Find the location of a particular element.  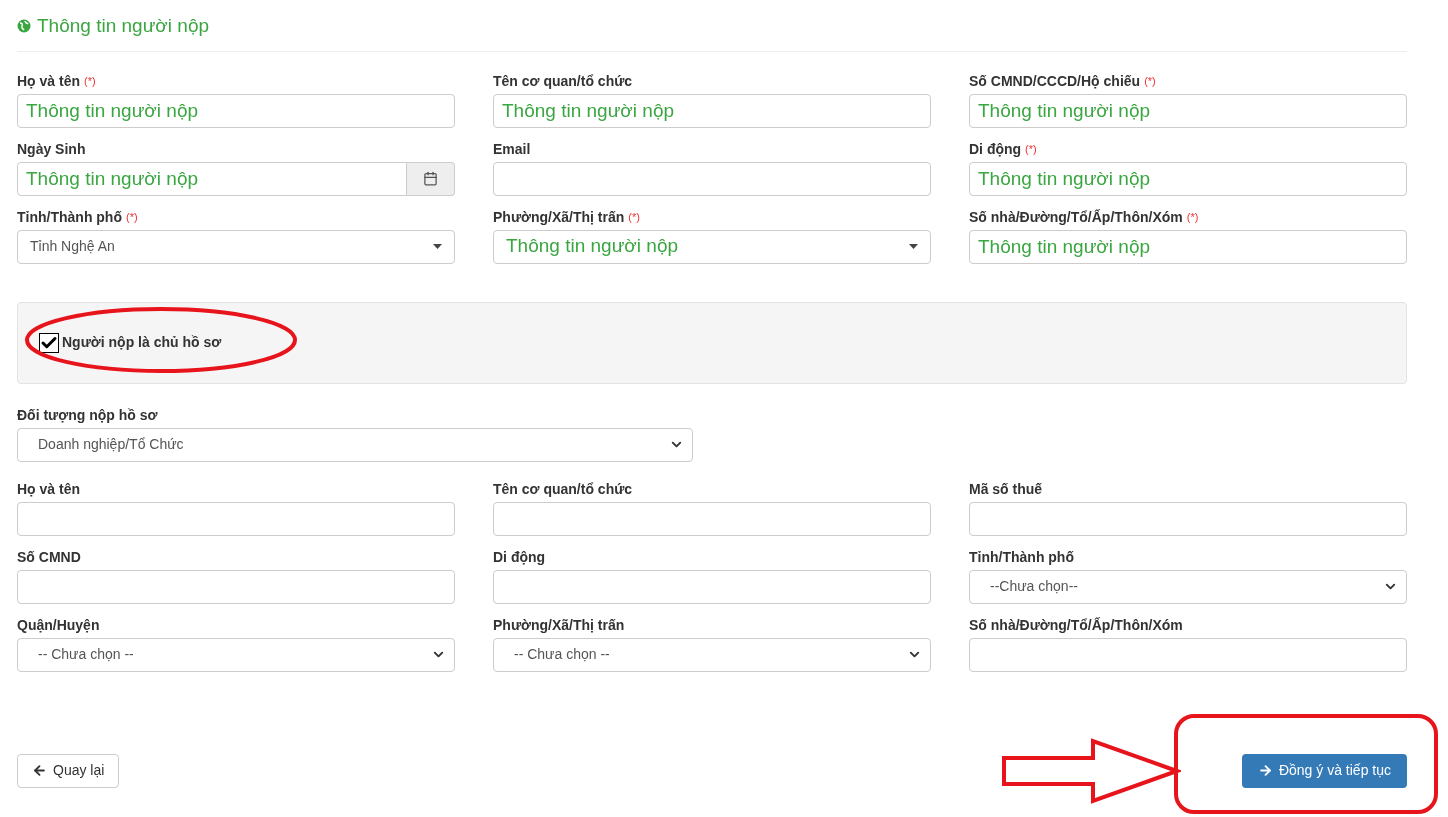

calendar-icon is located at coordinates (430, 178).